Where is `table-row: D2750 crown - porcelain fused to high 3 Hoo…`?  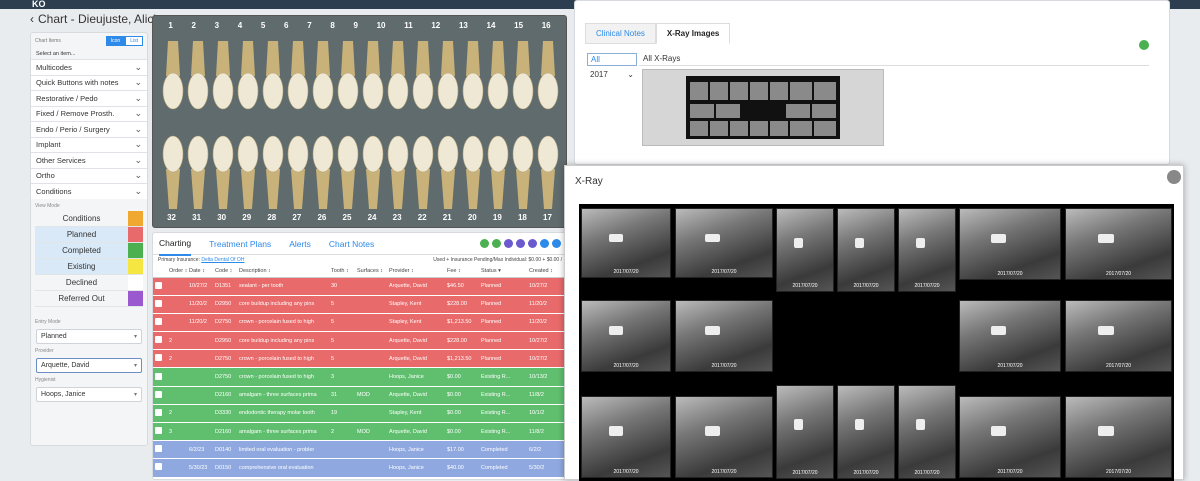
table-row: D2750 crown - porcelain fused to high 3 Hoo… is located at coordinates (360, 377).